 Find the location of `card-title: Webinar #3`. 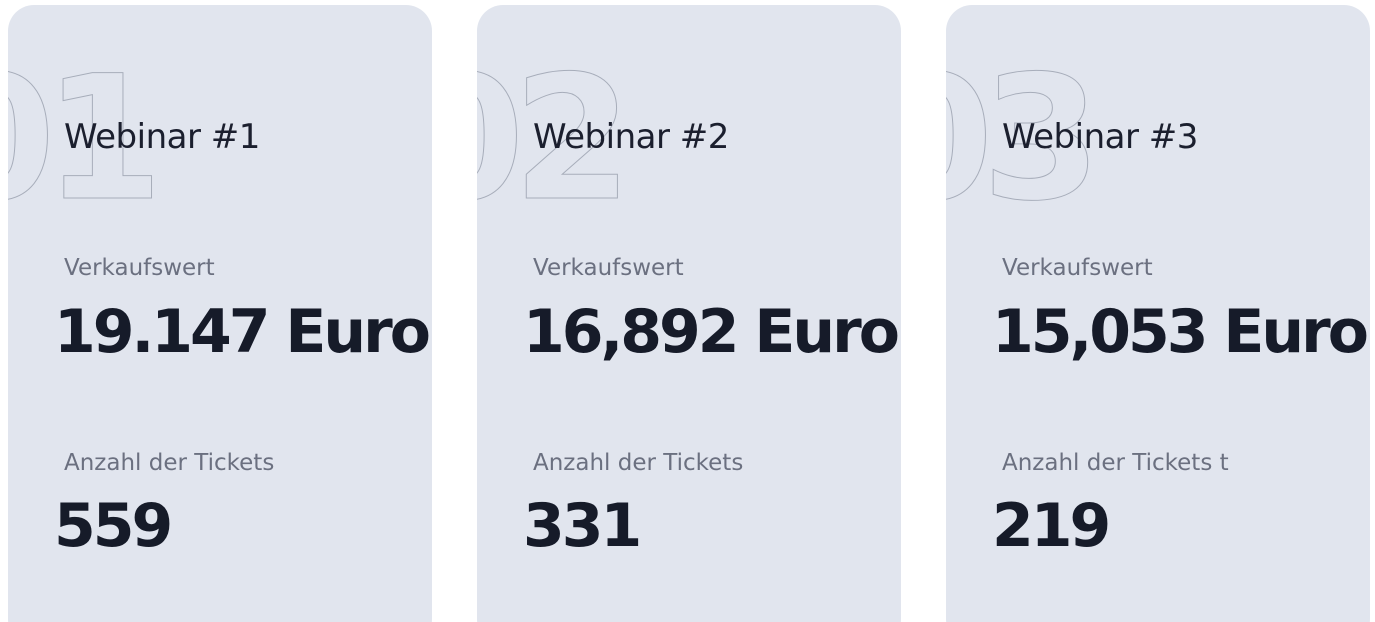

card-title: Webinar #3 is located at coordinates (1100, 137).